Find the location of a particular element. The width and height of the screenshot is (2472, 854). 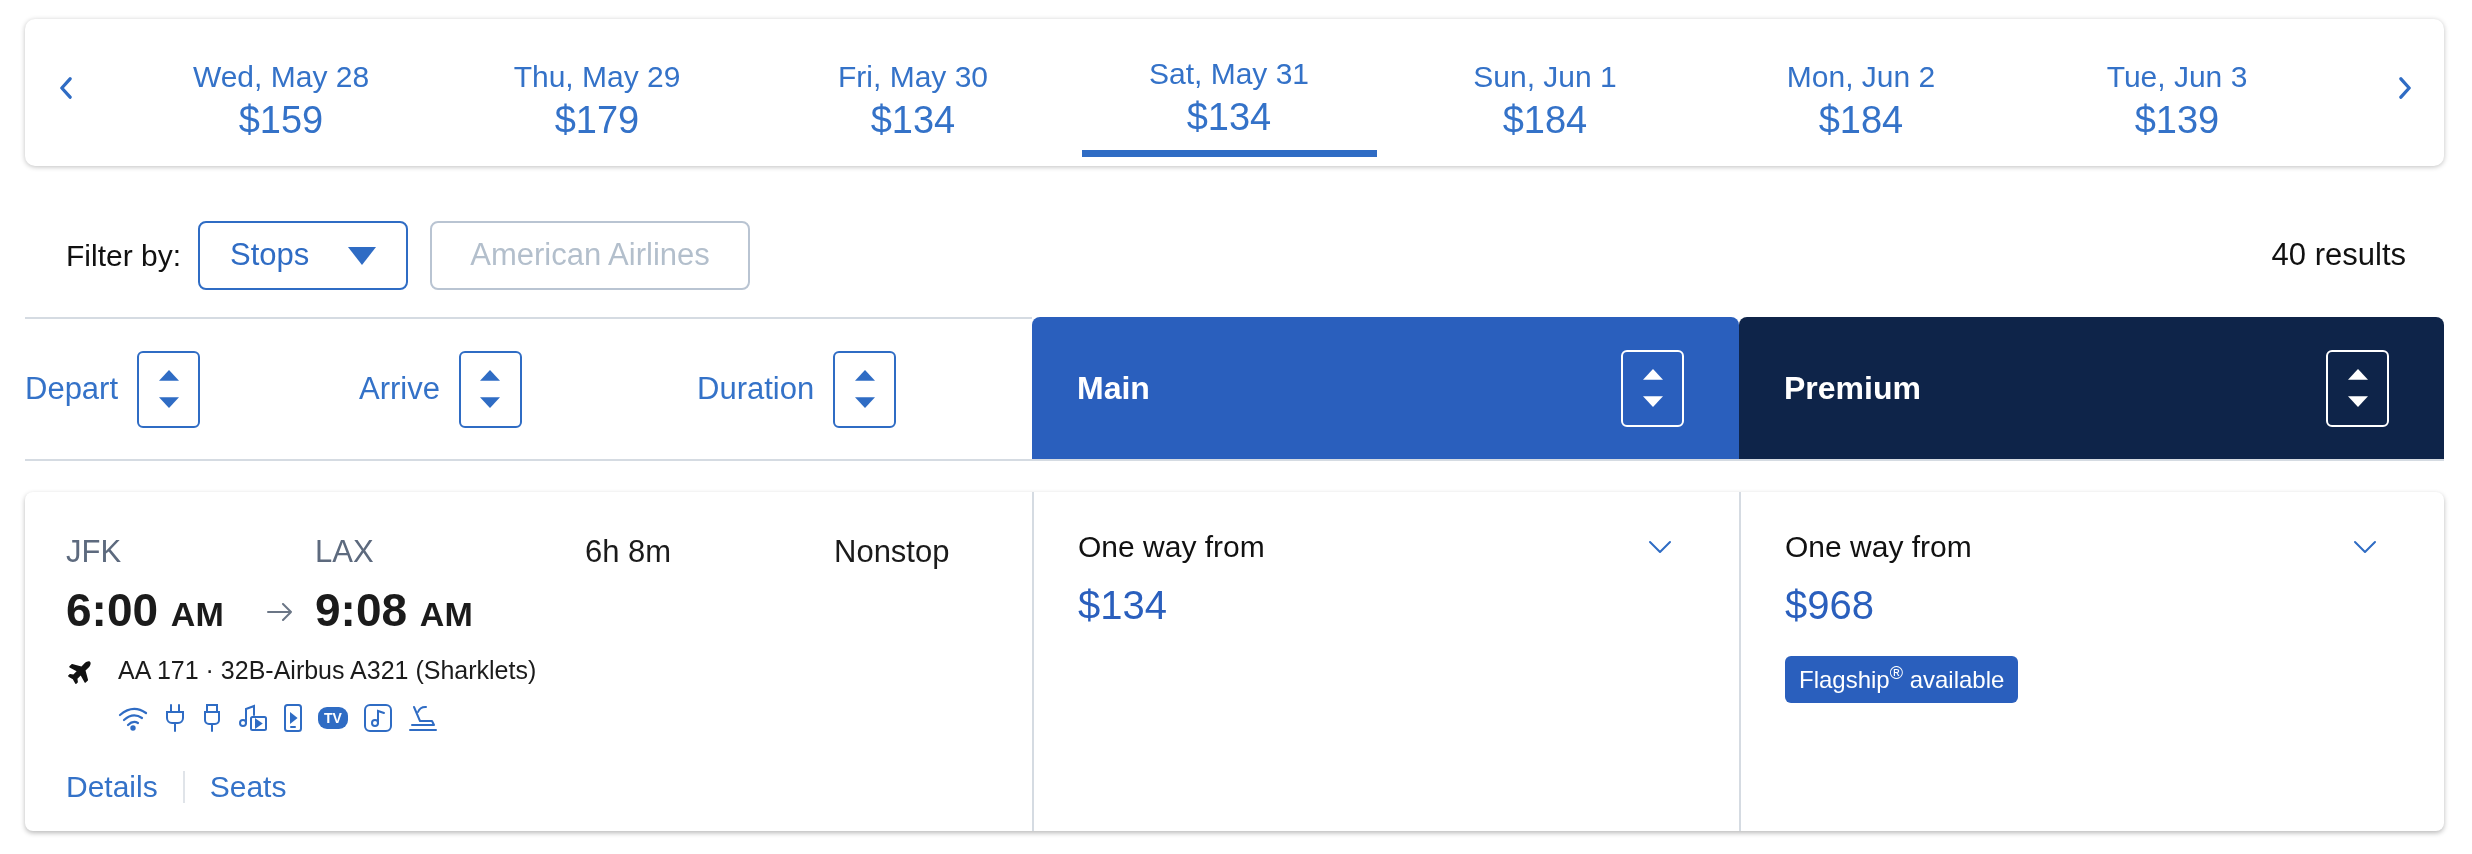

flagship-badge: Flagship$^{®}$ available is located at coordinates (1902, 679).